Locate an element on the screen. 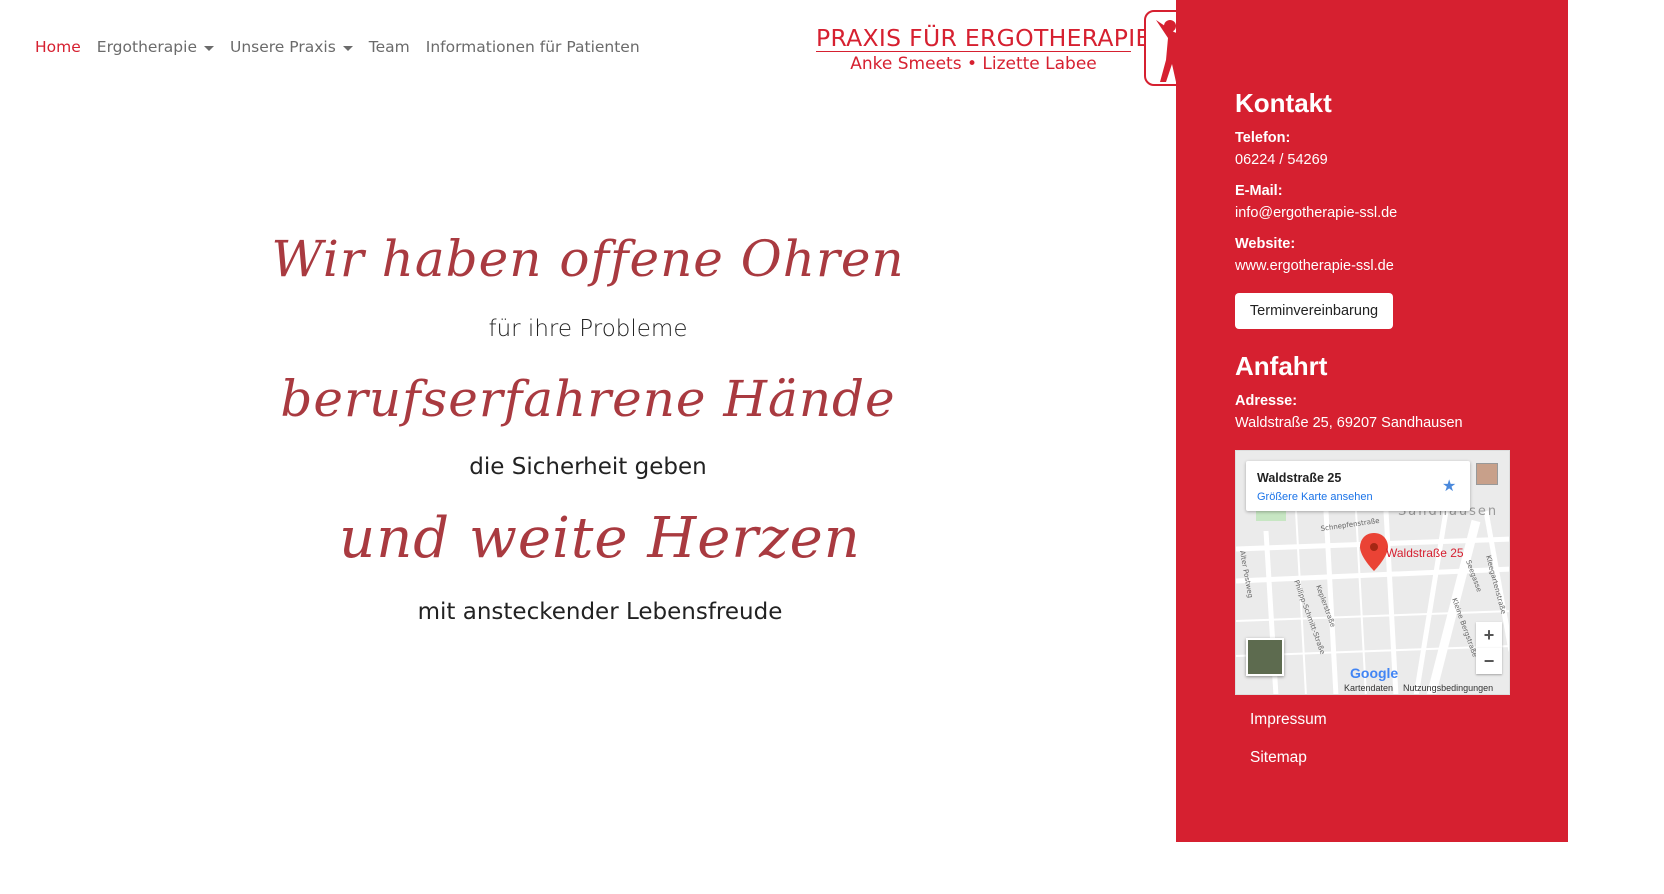 This screenshot has height=894, width=1664. contact-heading: Kontakt is located at coordinates (1283, 103).